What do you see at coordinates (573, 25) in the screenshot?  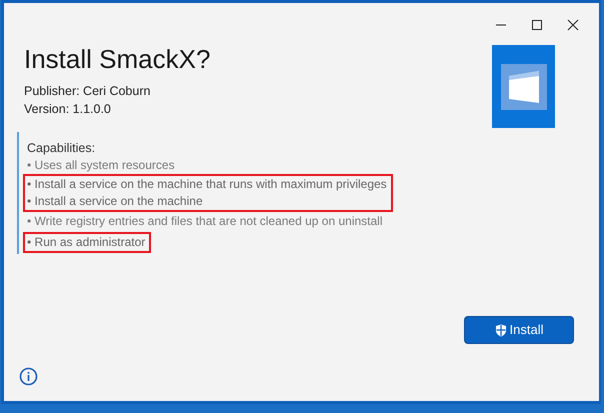 I see `close-icon` at bounding box center [573, 25].